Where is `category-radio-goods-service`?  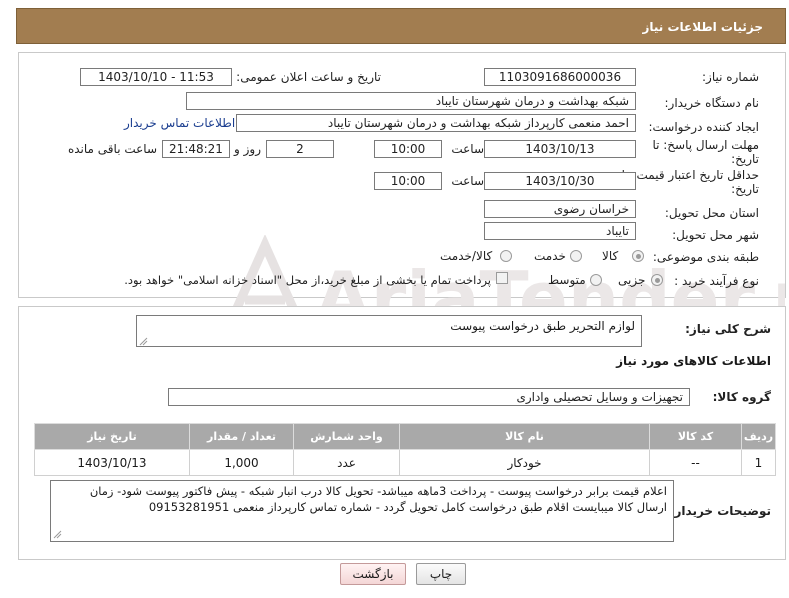 category-radio-goods-service is located at coordinates (506, 256).